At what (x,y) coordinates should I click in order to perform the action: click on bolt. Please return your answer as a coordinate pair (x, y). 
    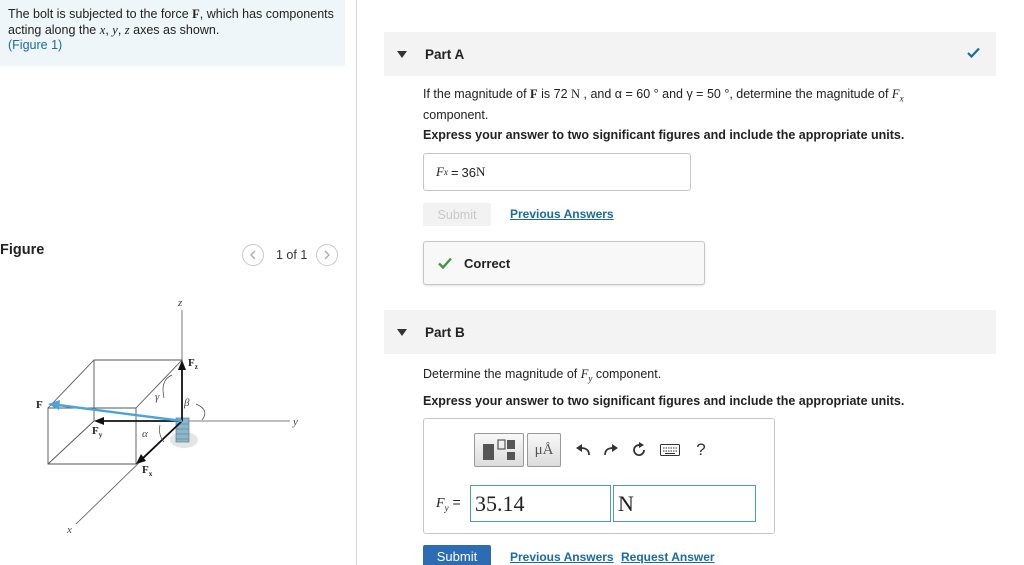
    Looking at the image, I should click on (184, 432).